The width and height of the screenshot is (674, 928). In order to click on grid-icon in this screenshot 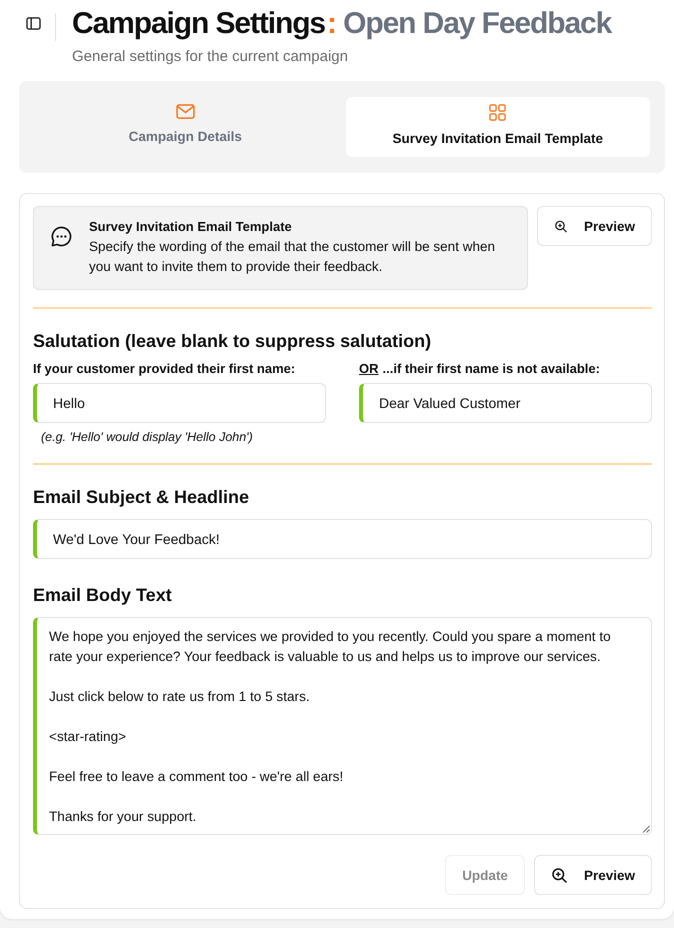, I will do `click(497, 112)`.